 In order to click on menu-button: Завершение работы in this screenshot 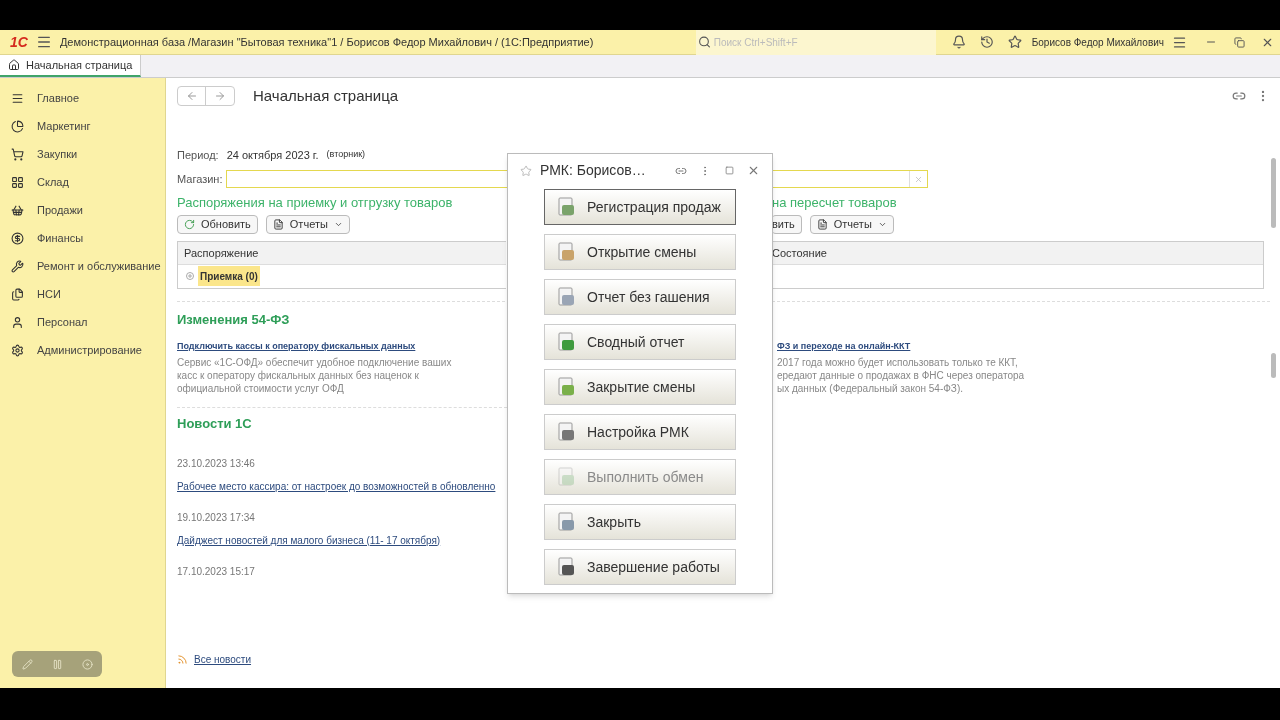, I will do `click(640, 567)`.